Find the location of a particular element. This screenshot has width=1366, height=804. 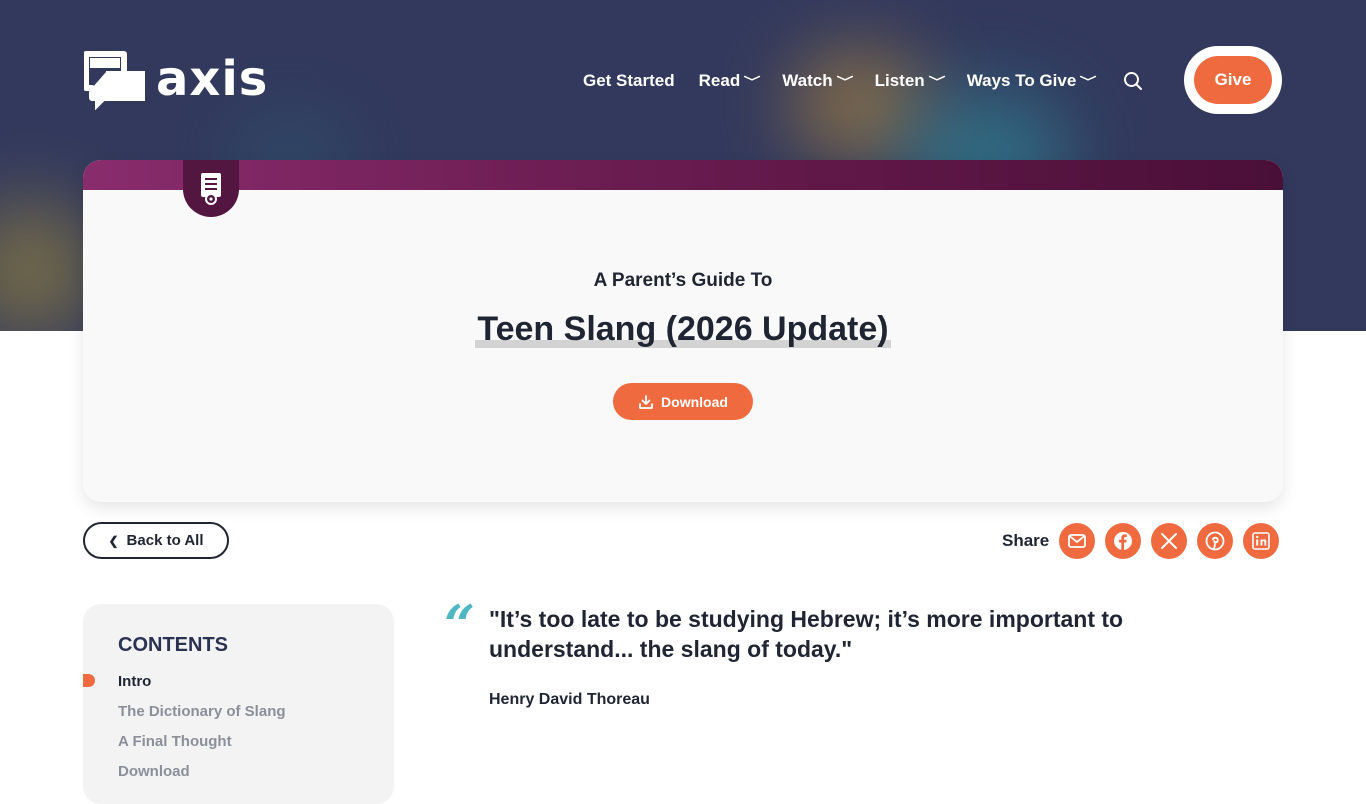

nav-item-ways-to-give: Ways To Give ﹀ is located at coordinates (1031, 81).